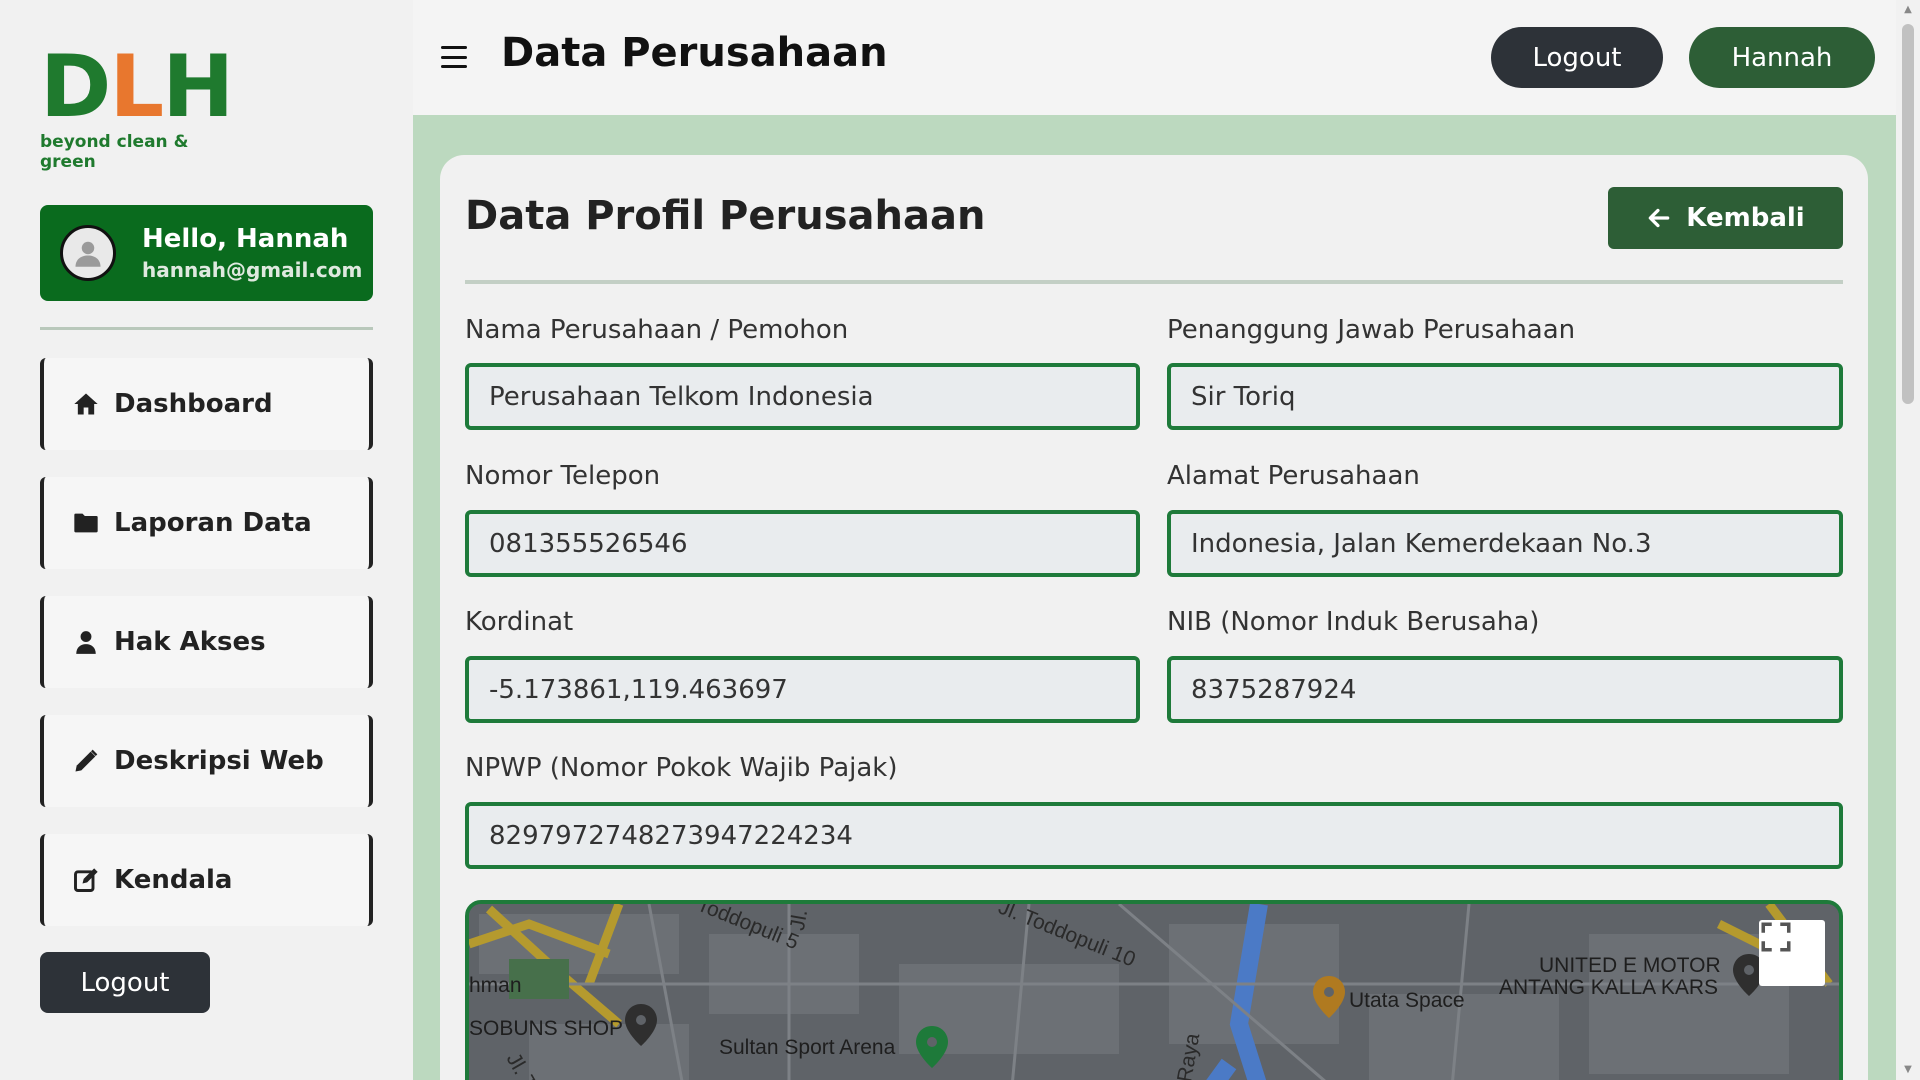 This screenshot has height=1080, width=1920. What do you see at coordinates (802, 689) in the screenshot?
I see `coordinate-field: -5.173861,119.463697` at bounding box center [802, 689].